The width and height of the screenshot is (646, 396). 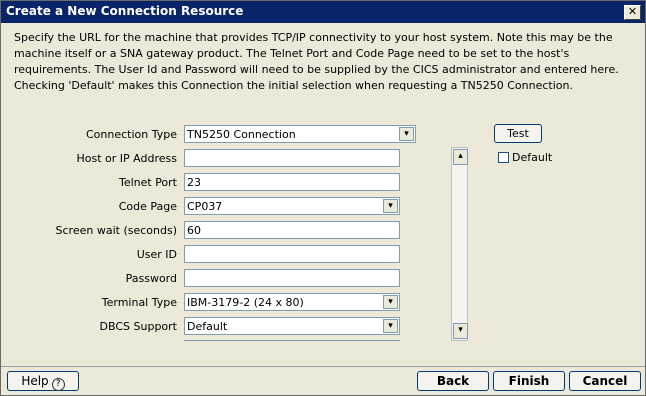 I want to click on dbcs-support-select: Default ▾, so click(x=292, y=326).